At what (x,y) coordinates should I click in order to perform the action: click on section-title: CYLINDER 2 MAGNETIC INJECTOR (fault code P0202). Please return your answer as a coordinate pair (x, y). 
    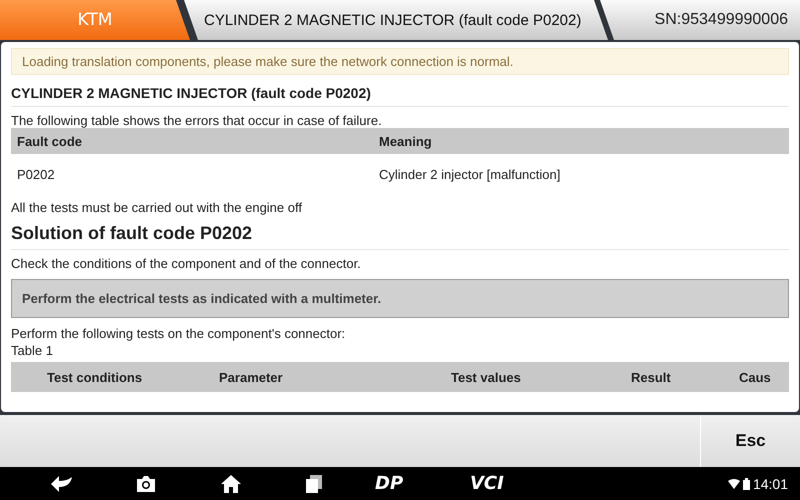
    Looking at the image, I should click on (400, 96).